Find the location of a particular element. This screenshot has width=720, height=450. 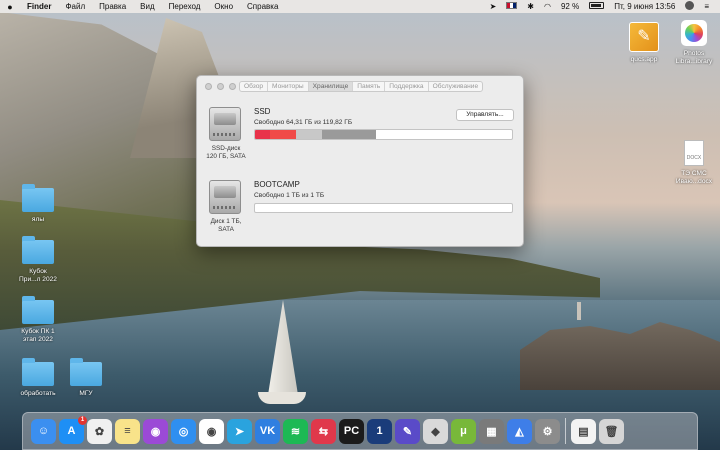

menu-help: Справка is located at coordinates (262, 6).